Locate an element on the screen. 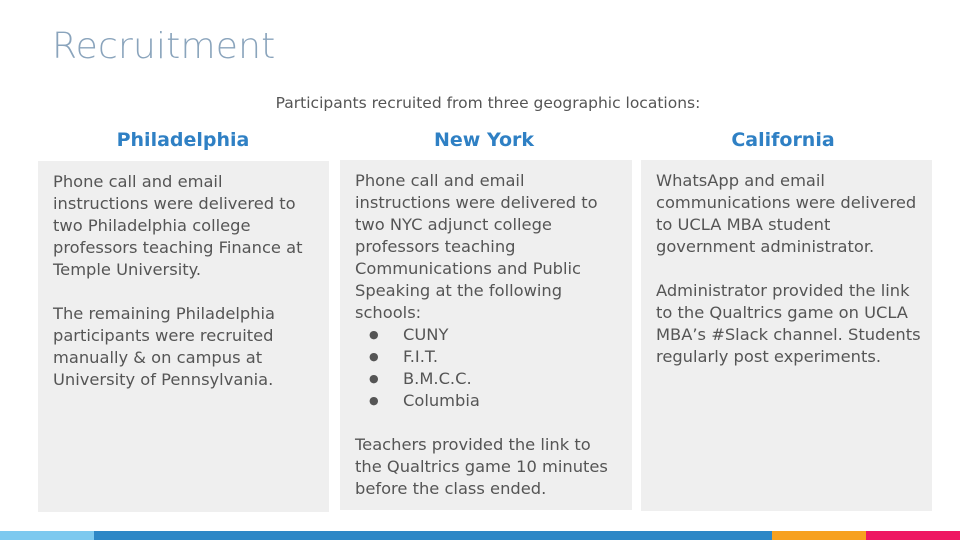 The width and height of the screenshot is (960, 540). heading-california: California is located at coordinates (783, 140).